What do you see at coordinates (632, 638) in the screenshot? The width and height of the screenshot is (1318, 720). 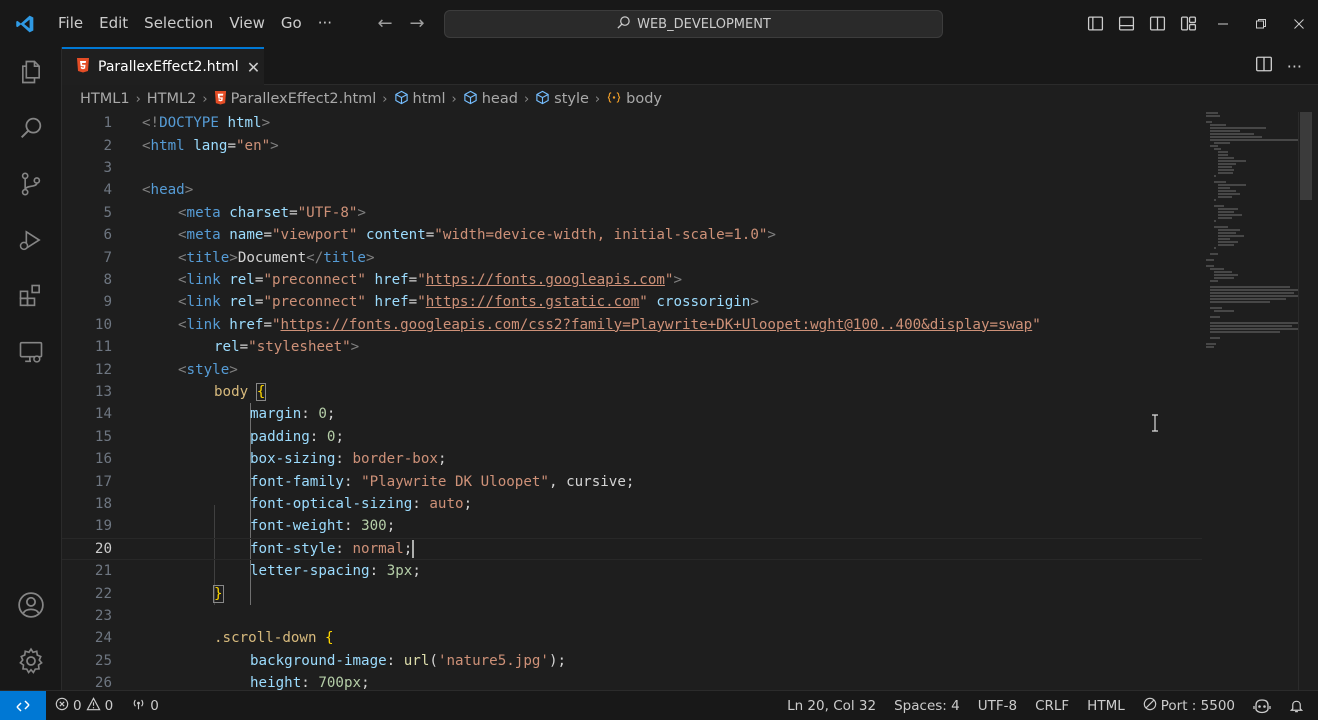 I see `code-line: 24 .scroll-down {` at bounding box center [632, 638].